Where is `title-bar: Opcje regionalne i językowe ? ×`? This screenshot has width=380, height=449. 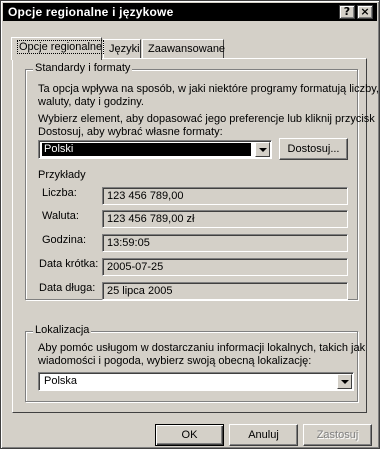 title-bar: Opcje regionalne i językowe ? × is located at coordinates (190, 12).